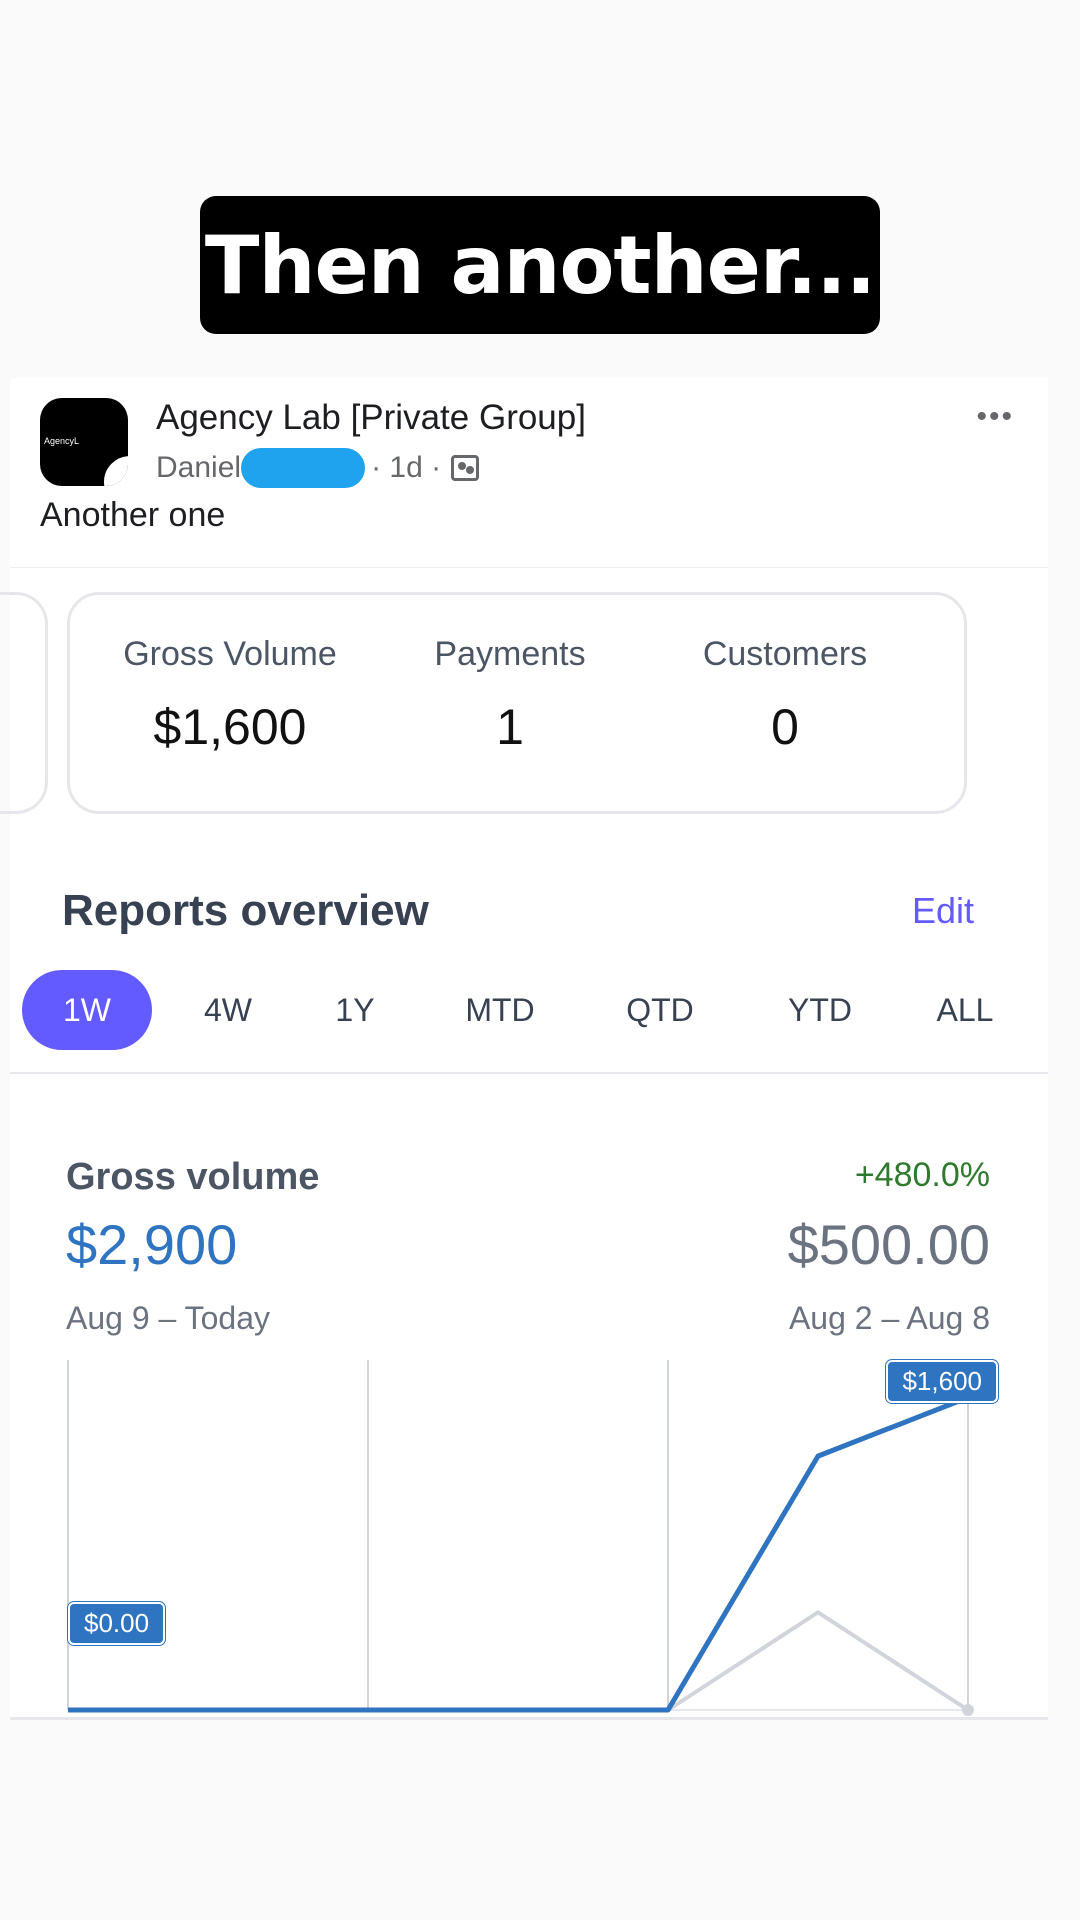 This screenshot has height=1920, width=1080. What do you see at coordinates (87, 1010) in the screenshot?
I see `tab-1w: 1W` at bounding box center [87, 1010].